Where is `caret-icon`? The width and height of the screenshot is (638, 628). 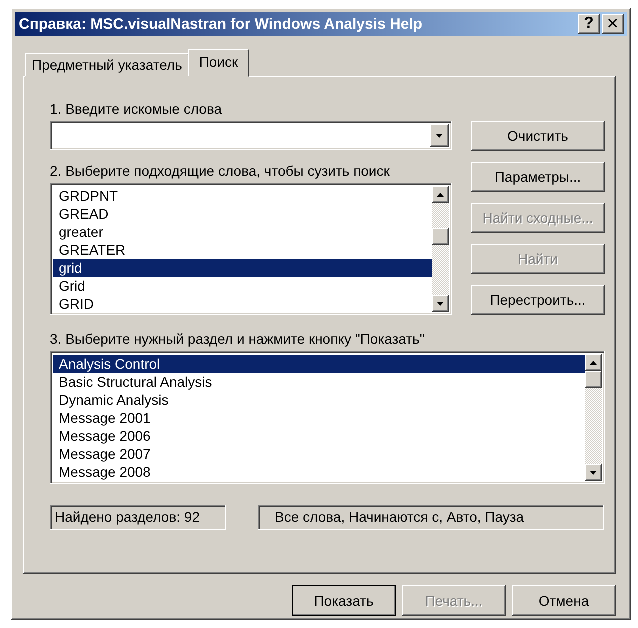
caret-icon is located at coordinates (439, 136).